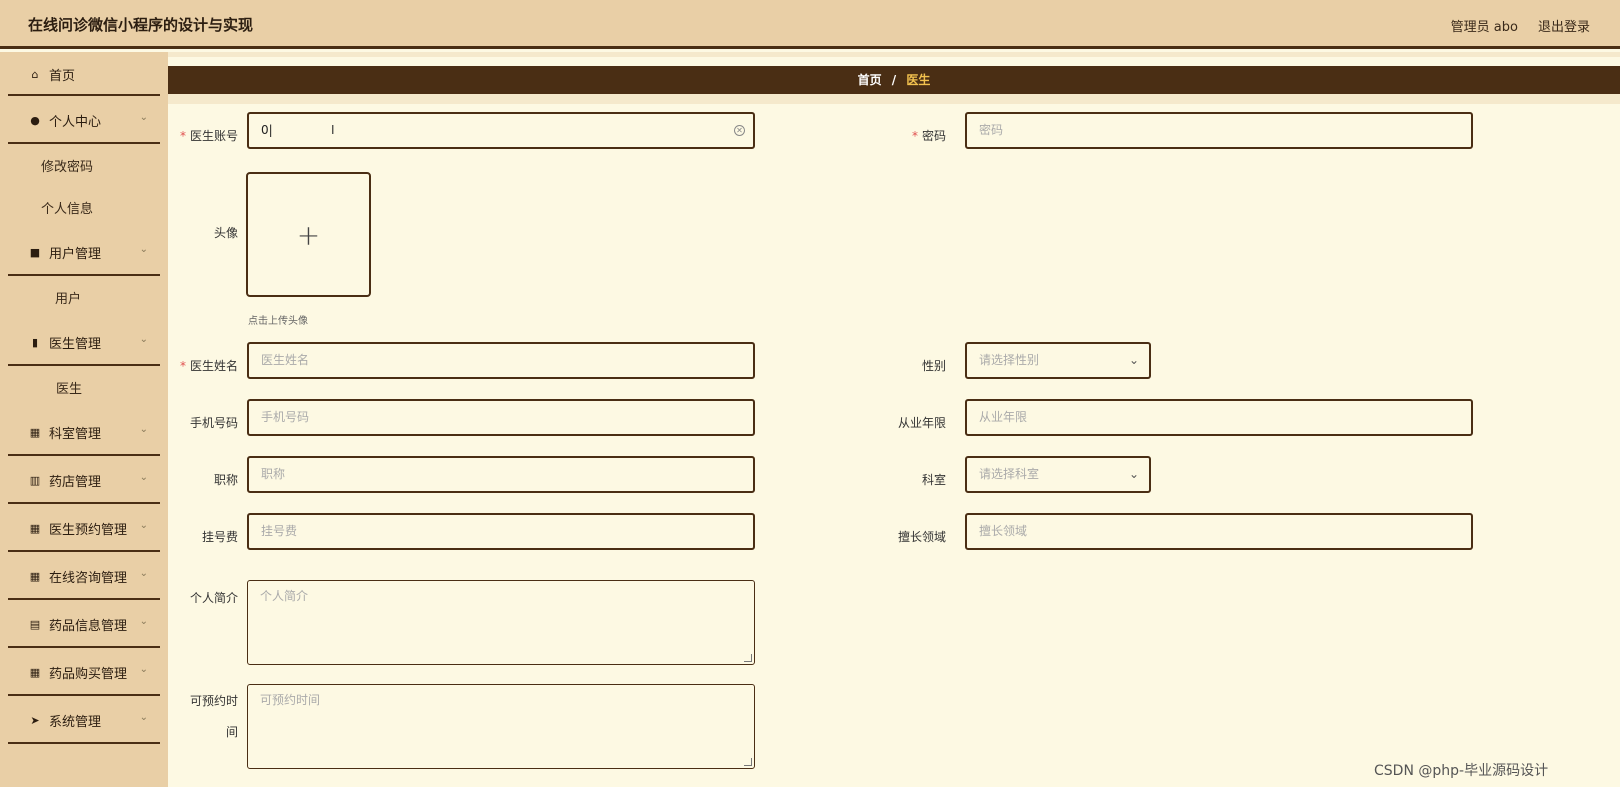  I want to click on title-label: 职称, so click(225, 480).